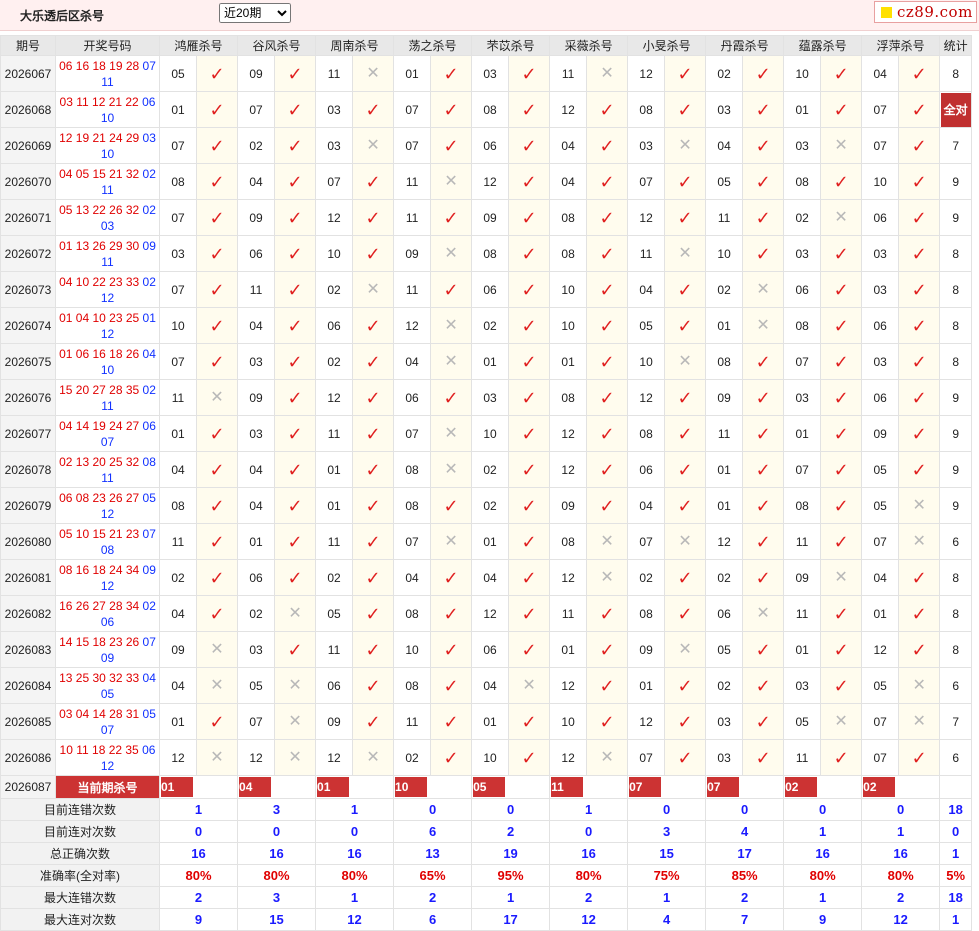  I want to click on front-numbers: 05 13 22 26 32, so click(99, 209).